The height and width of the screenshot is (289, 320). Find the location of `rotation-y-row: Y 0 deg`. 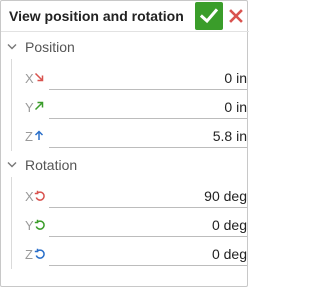

rotation-y-row: Y 0 deg is located at coordinates (136, 226).